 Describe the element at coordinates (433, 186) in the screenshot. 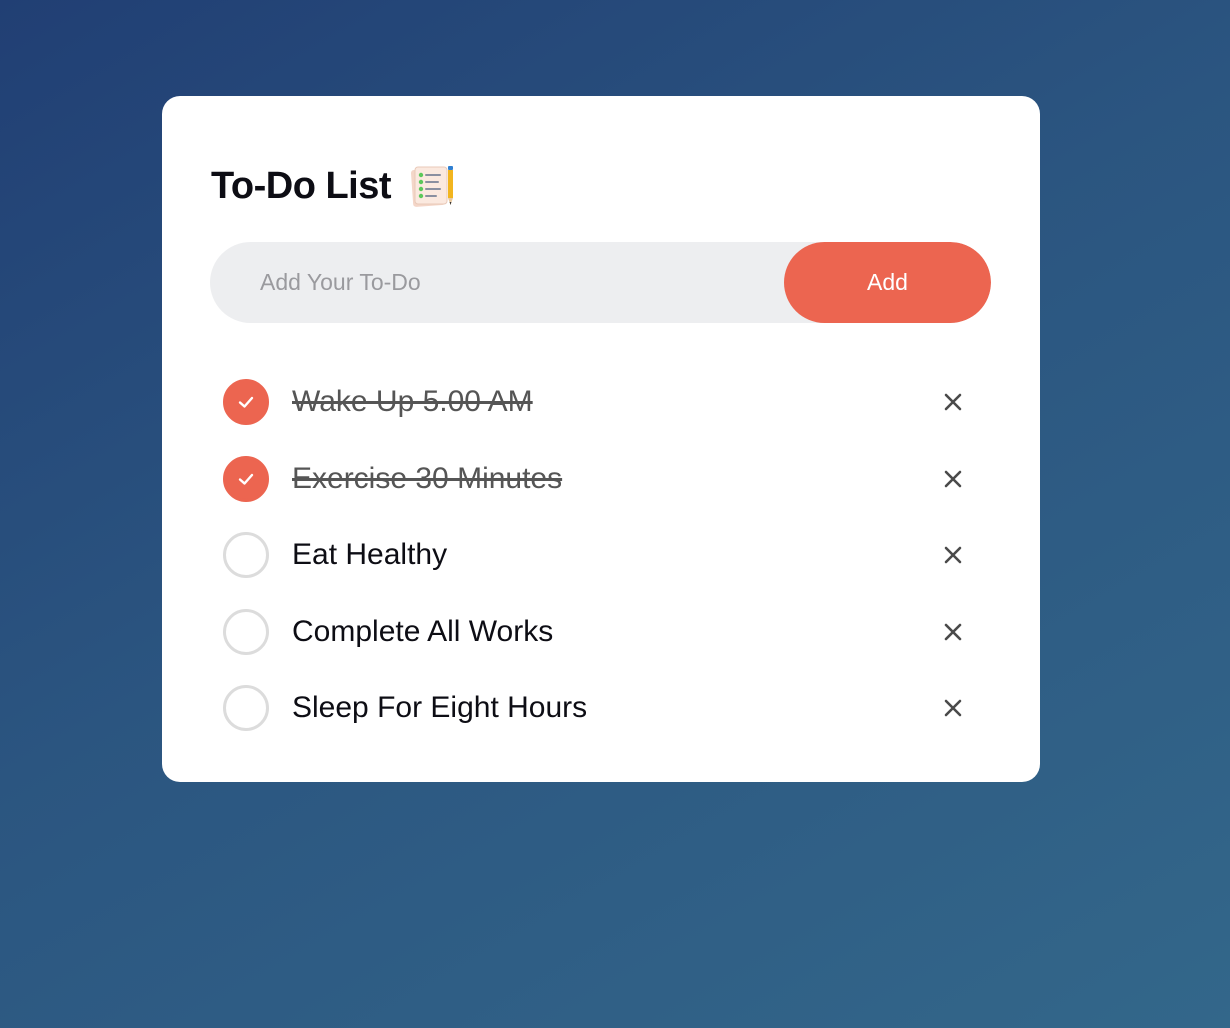

I see `checklist-notepad-icon` at that location.